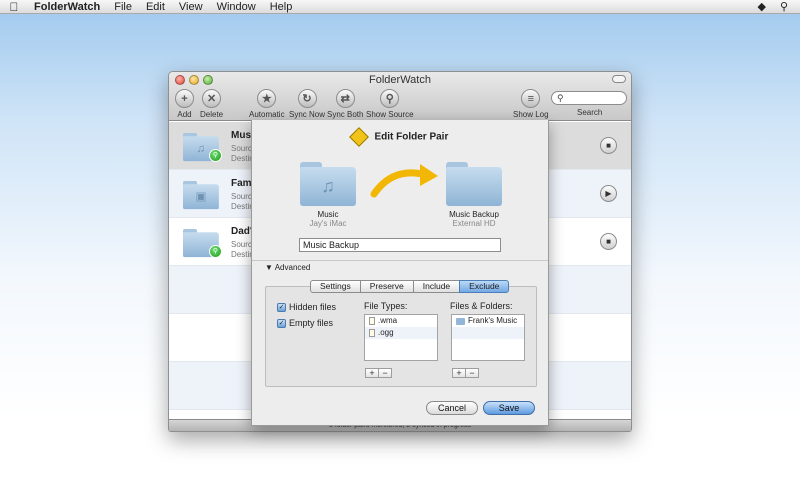  What do you see at coordinates (212, 98) in the screenshot?
I see `x-icon: ✕` at bounding box center [212, 98].